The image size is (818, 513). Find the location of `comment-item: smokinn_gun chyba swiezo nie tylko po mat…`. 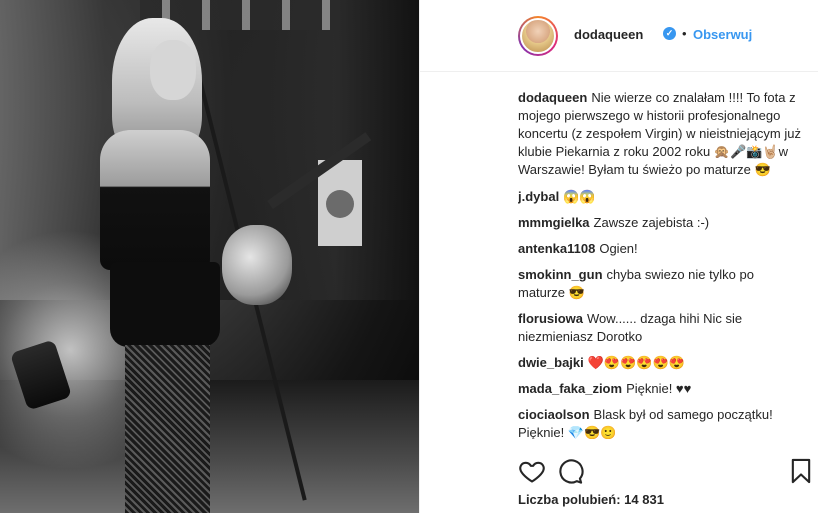

comment-item: smokinn_gun chyba swiezo nie tylko po mat… is located at coordinates (660, 284).